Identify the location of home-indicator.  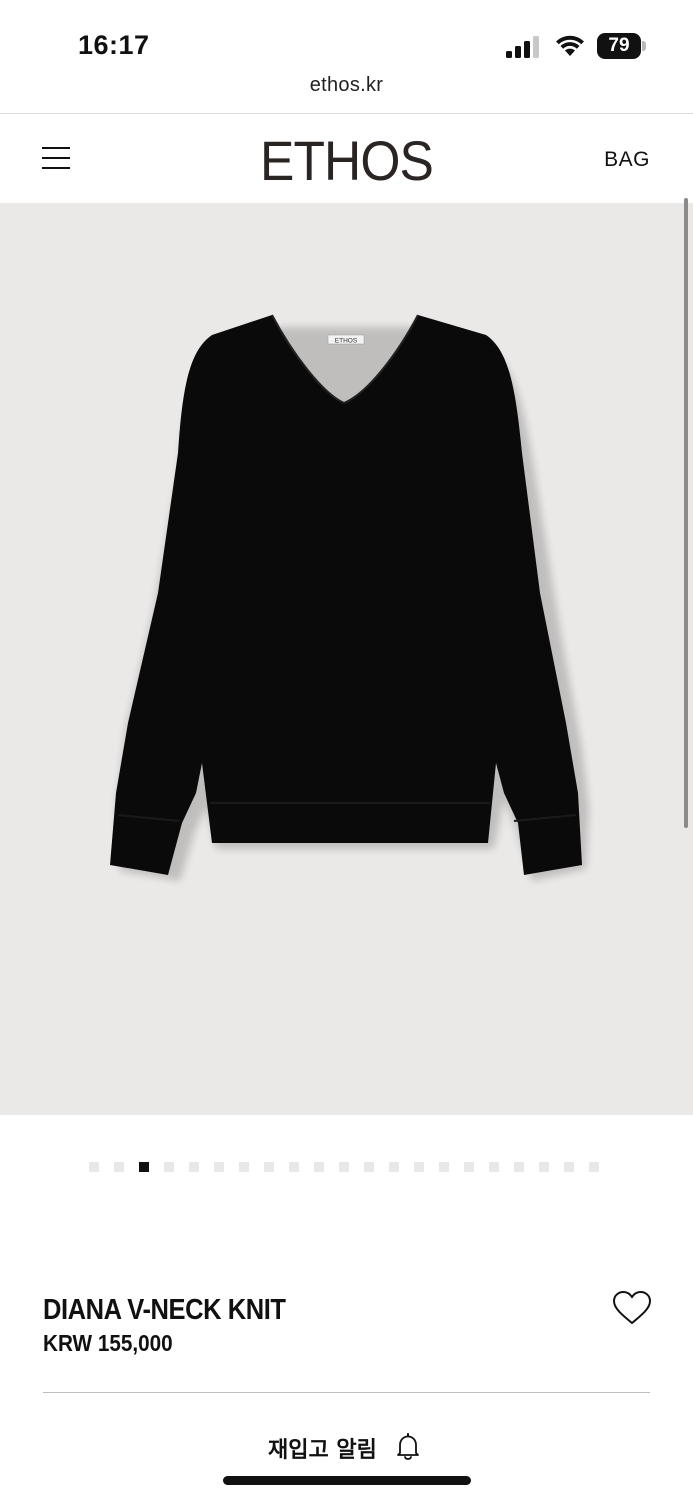
(347, 1480).